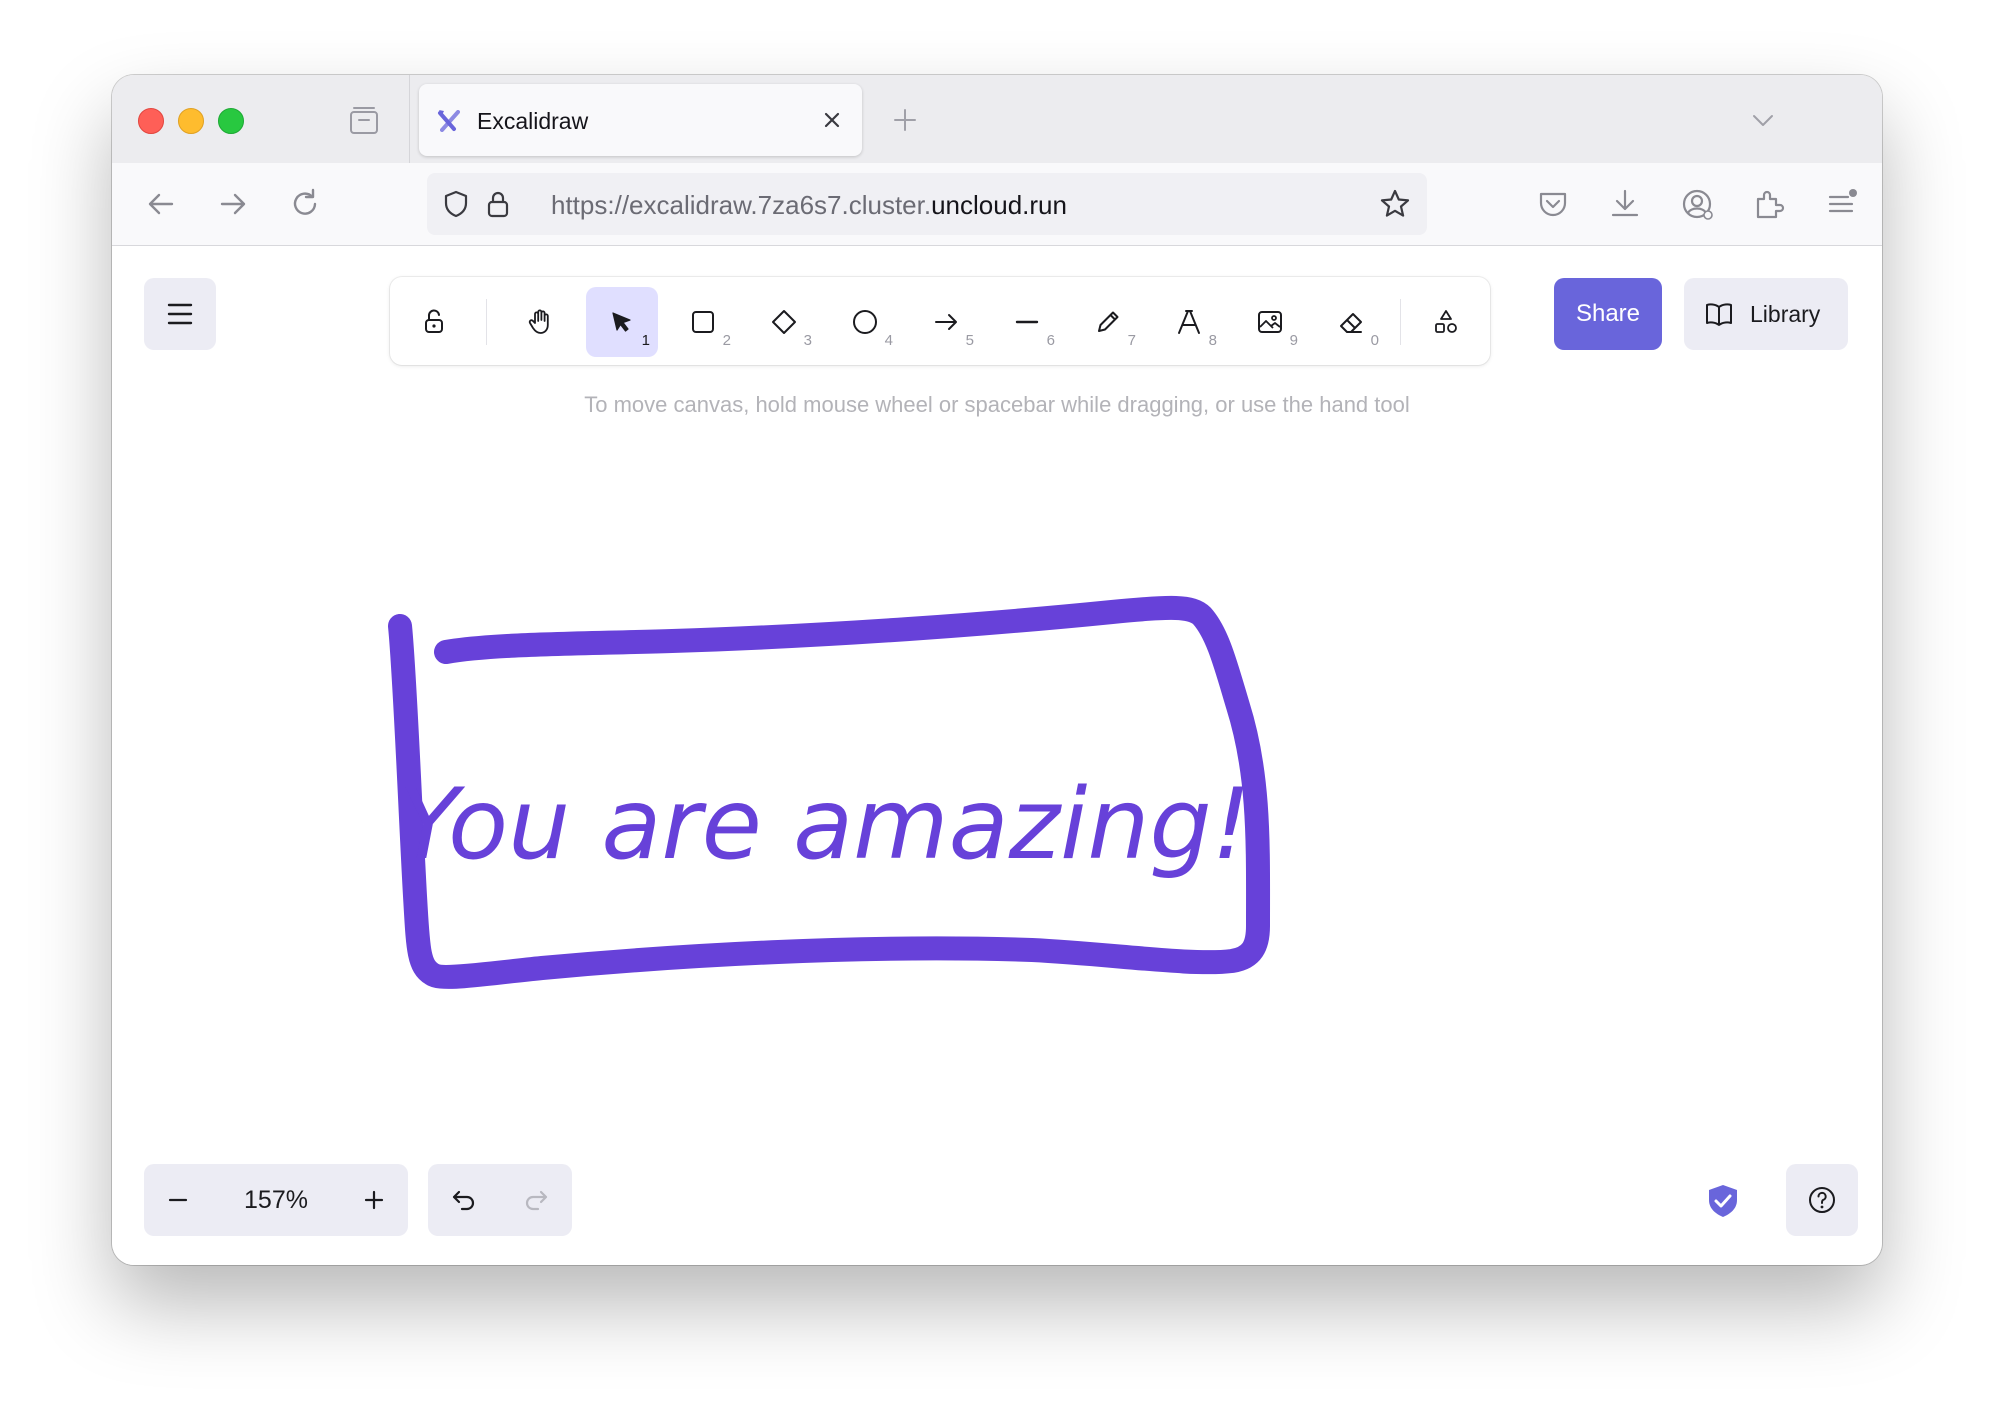  I want to click on encryption-shield-icon, so click(1723, 1201).